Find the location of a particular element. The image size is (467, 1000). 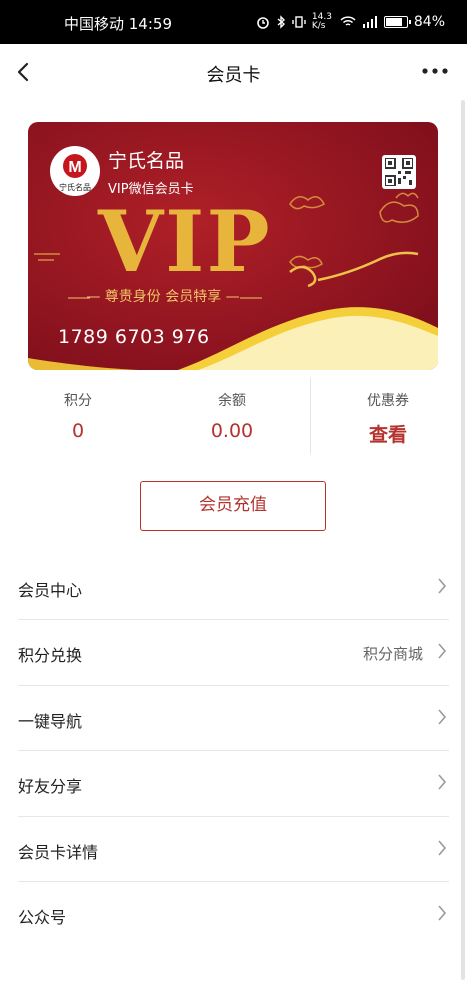

card-number: 1789 6703 976 is located at coordinates (134, 337).